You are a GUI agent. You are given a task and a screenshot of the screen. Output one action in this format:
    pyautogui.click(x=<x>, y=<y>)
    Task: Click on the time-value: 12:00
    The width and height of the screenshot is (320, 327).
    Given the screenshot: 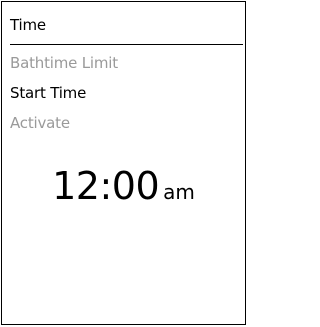 What is the action you would take?
    pyautogui.click(x=106, y=186)
    